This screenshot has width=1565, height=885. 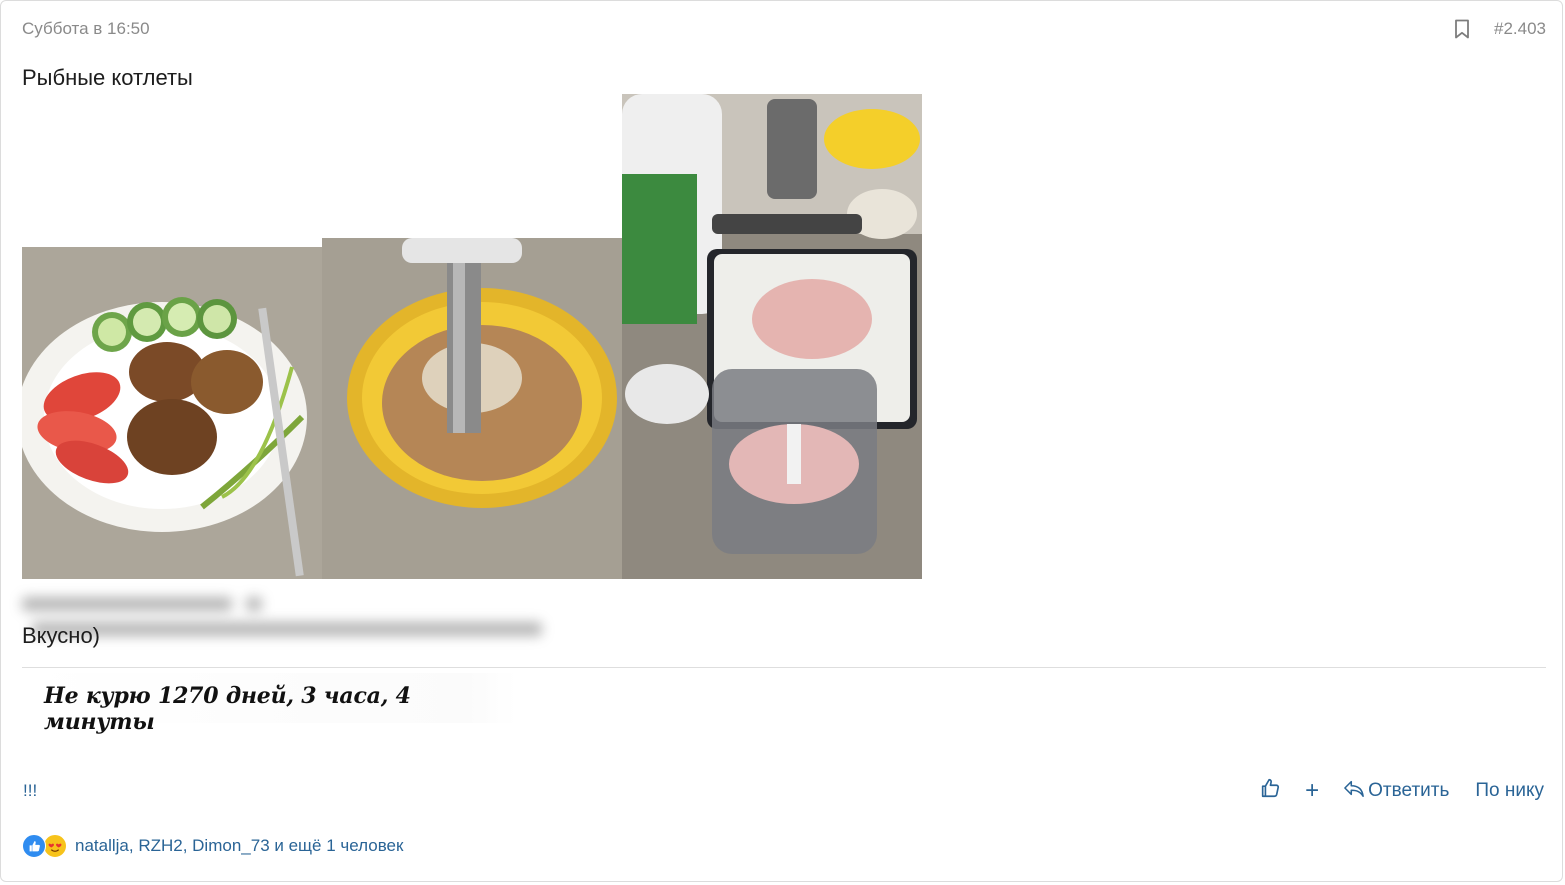 I want to click on signature-separator, so click(x=784, y=667).